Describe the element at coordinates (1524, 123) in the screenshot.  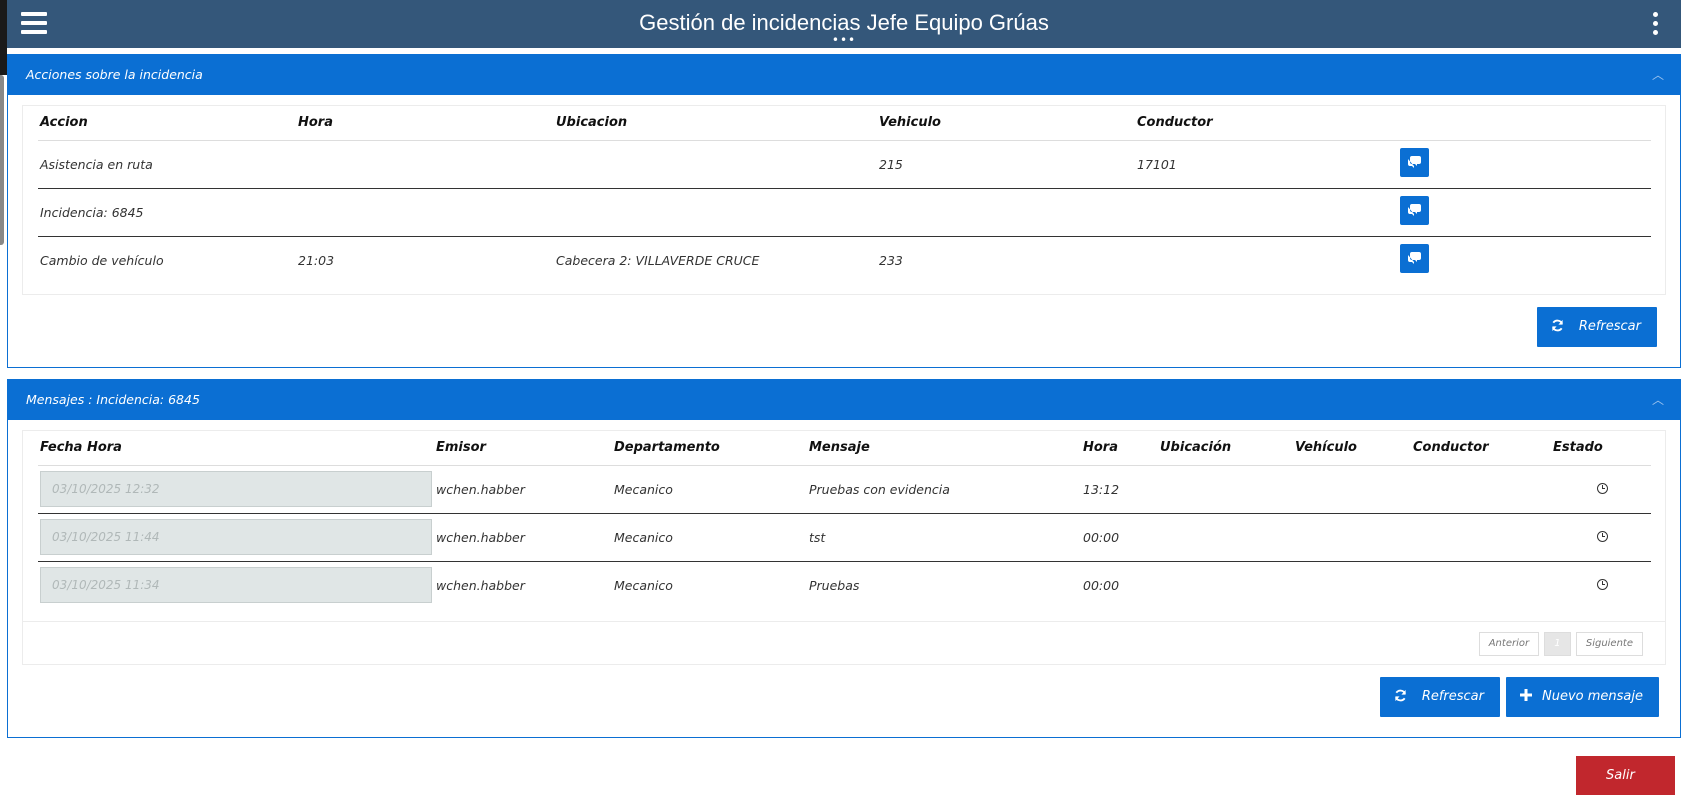
I see `column-header-actions` at that location.